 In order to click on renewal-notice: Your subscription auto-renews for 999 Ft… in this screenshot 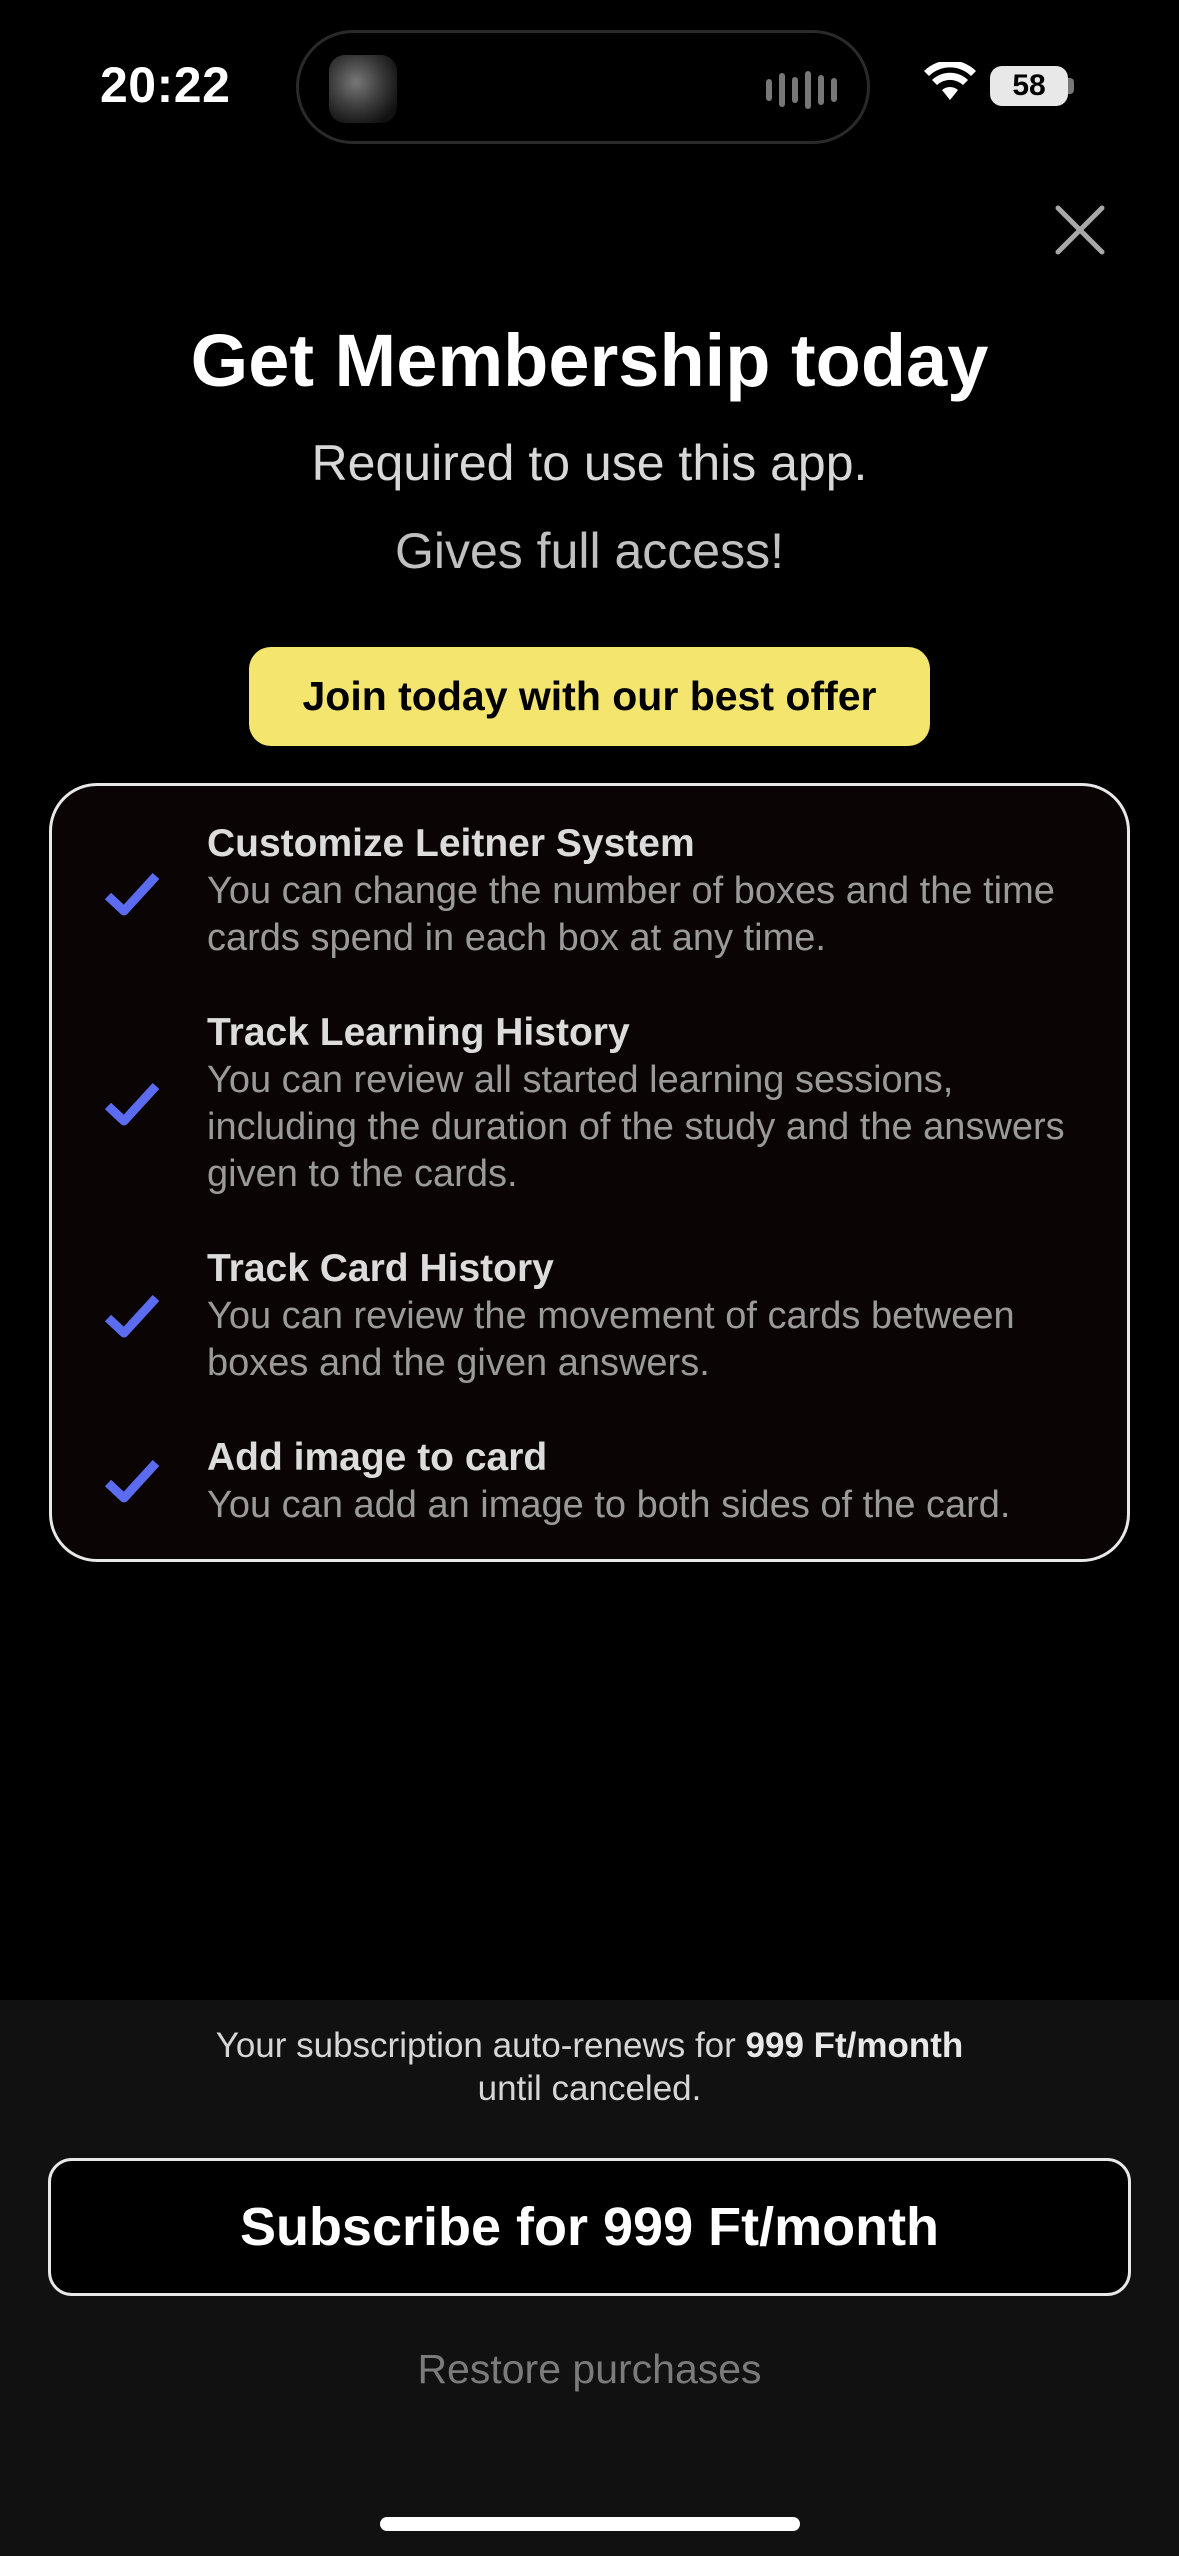, I will do `click(589, 2067)`.